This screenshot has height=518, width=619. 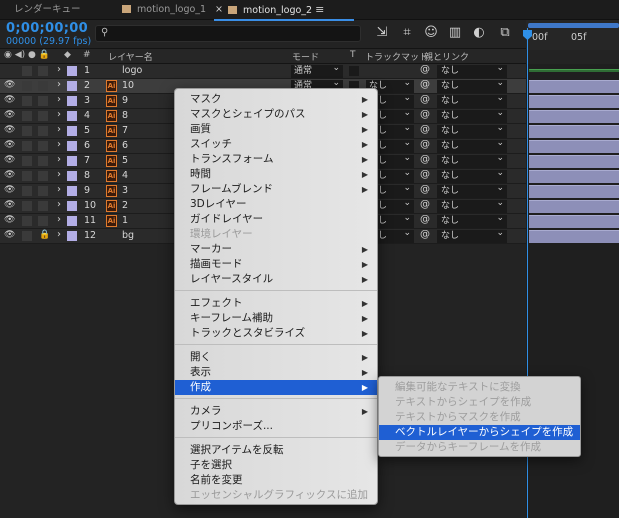 What do you see at coordinates (353, 55) in the screenshot?
I see `column-t: T` at bounding box center [353, 55].